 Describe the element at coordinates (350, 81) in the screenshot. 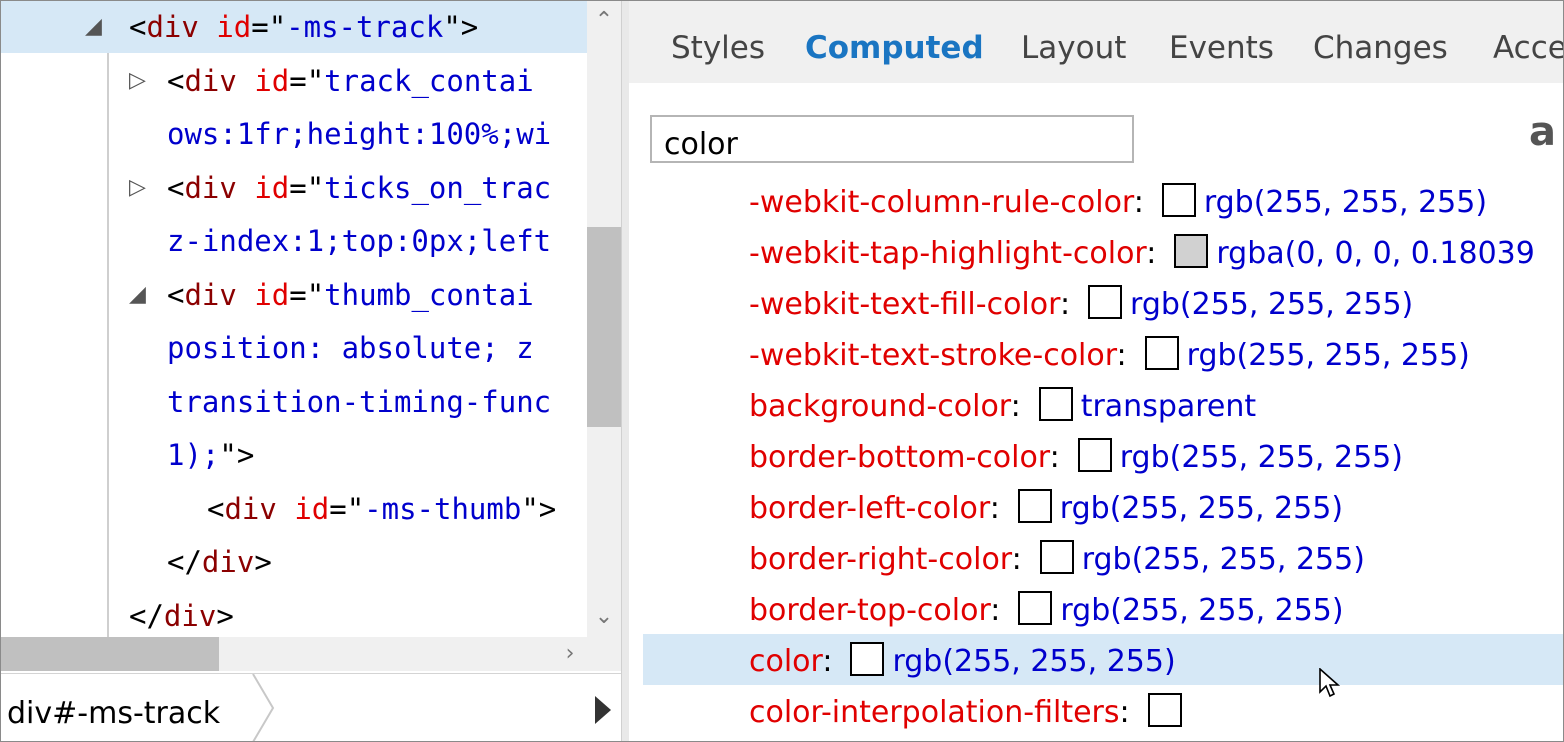

I see `dom-node-text: <div id="track_contai` at that location.